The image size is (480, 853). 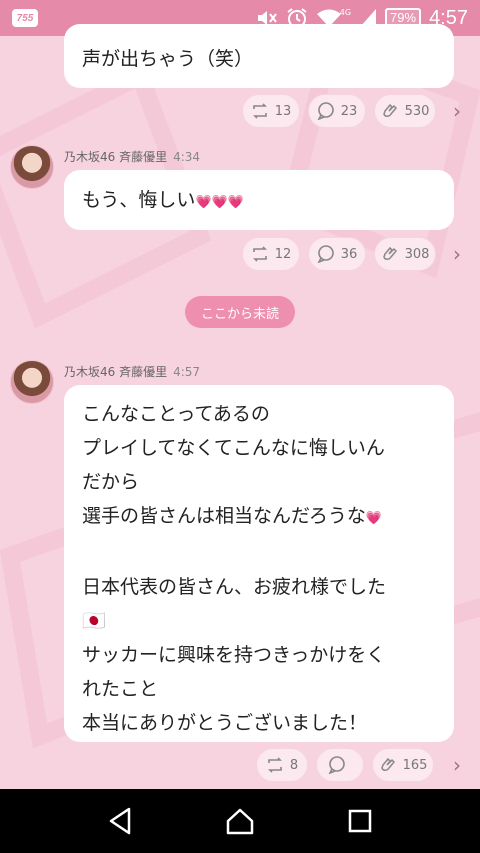 I want to click on sender-info: 乃木坂46 斉藤優里 4:57, so click(x=132, y=371).